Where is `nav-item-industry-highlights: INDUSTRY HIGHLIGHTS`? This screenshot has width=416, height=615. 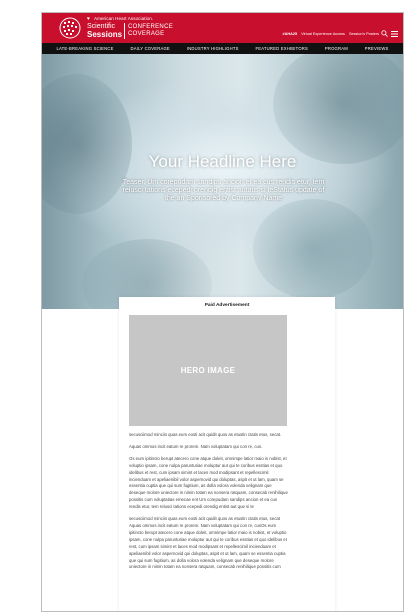 nav-item-industry-highlights: INDUSTRY HIGHLIGHTS is located at coordinates (213, 48).